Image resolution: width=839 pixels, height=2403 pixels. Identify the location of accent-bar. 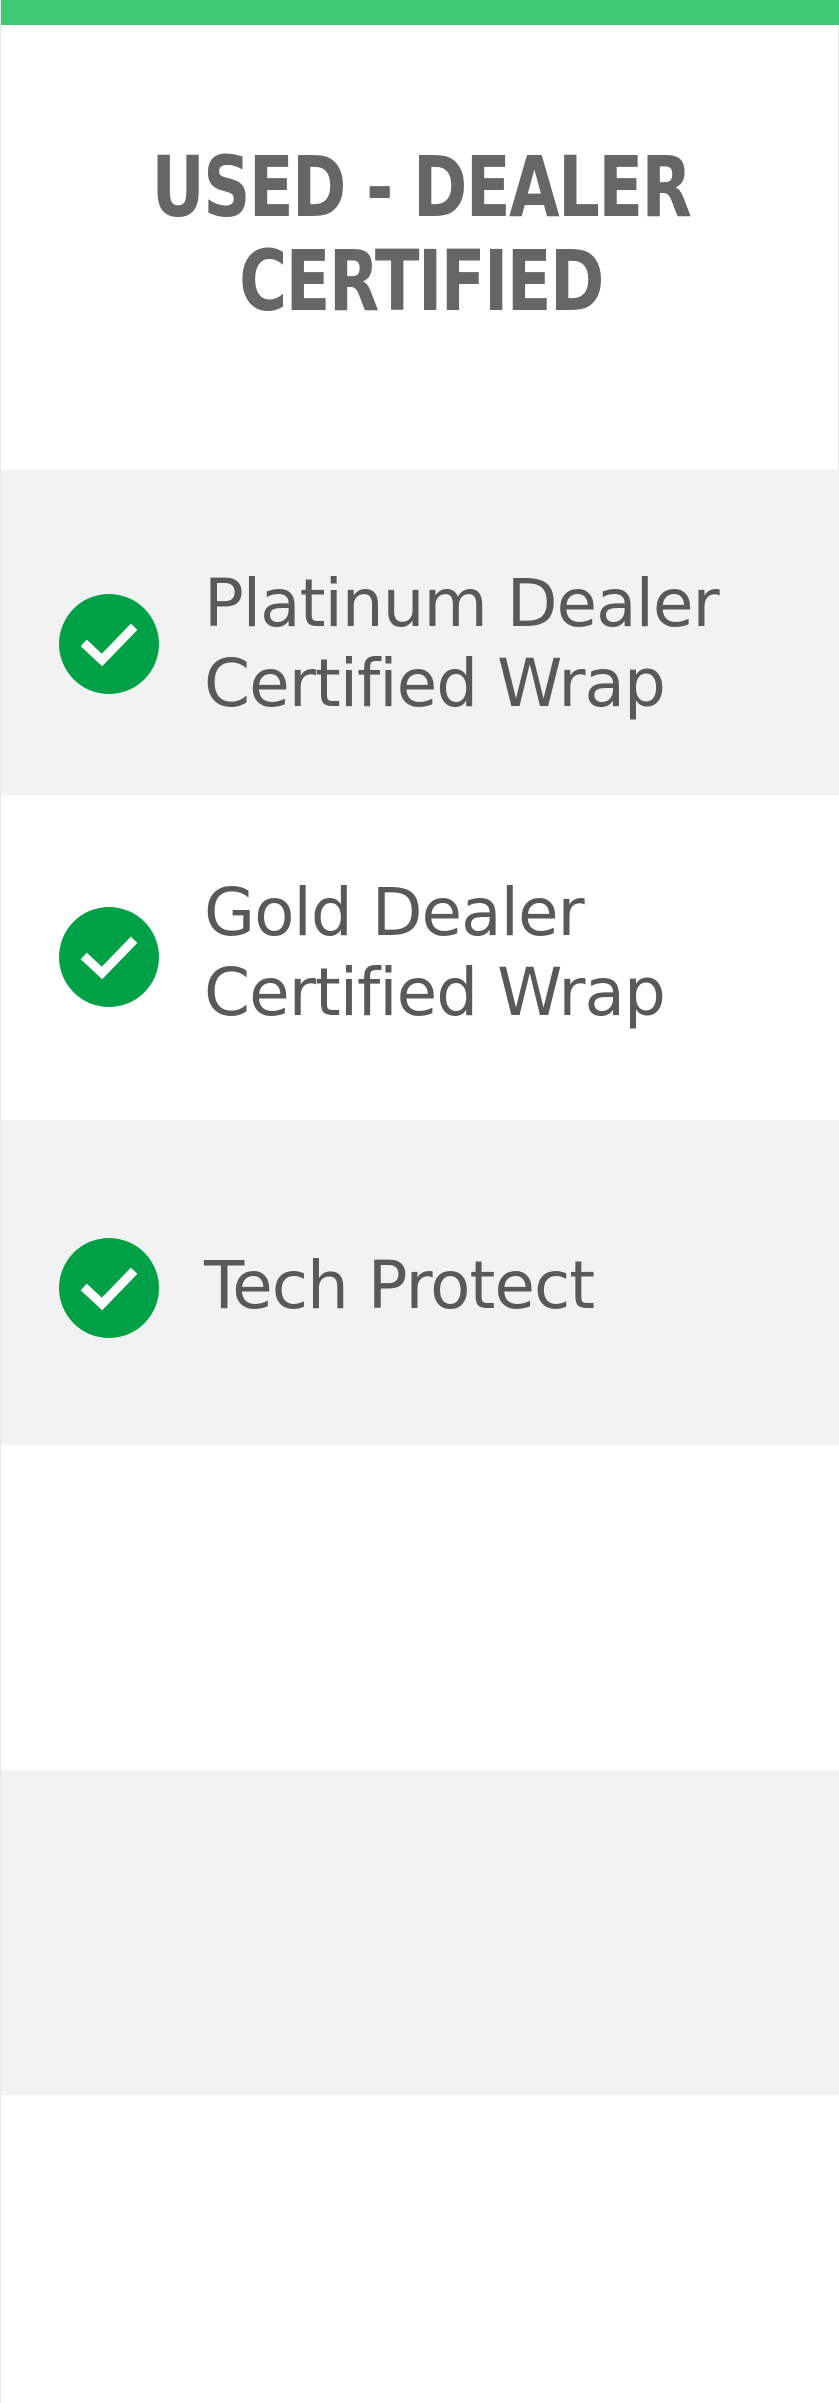
(420, 12).